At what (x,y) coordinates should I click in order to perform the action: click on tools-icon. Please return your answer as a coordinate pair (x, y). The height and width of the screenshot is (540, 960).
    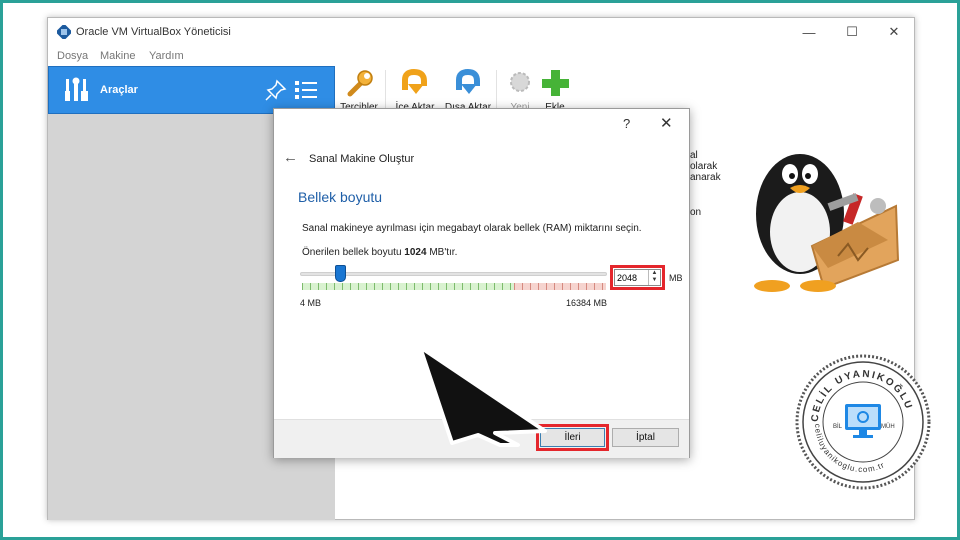
    Looking at the image, I should click on (76, 89).